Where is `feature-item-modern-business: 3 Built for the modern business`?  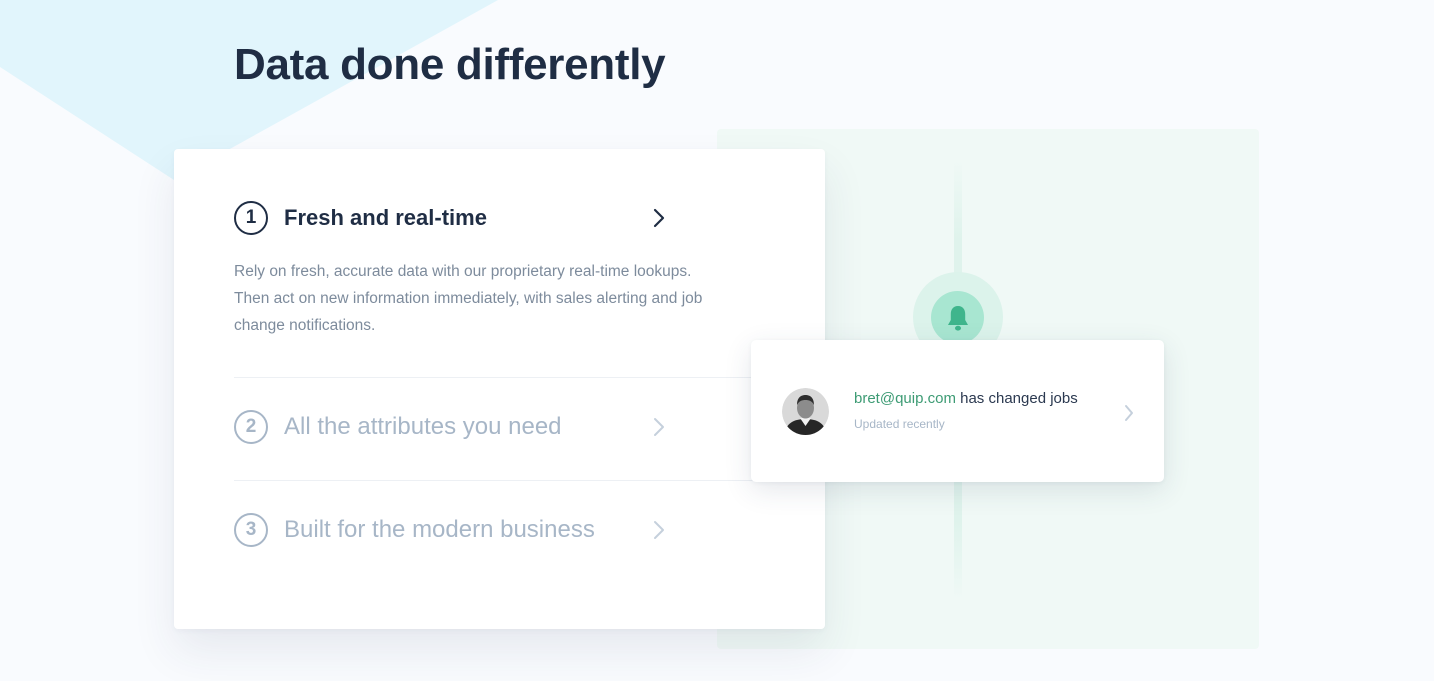 feature-item-modern-business: 3 Built for the modern business is located at coordinates (529, 531).